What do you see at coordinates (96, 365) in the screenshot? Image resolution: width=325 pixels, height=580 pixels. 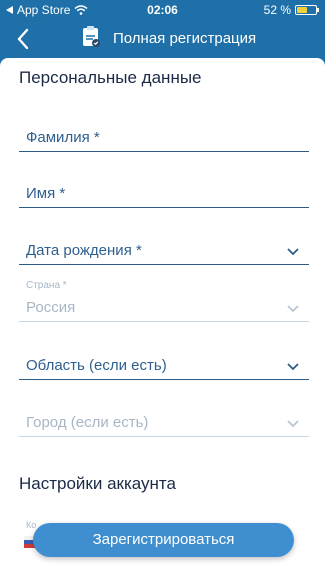 I see `region-placeholder: Область (если есть)` at bounding box center [96, 365].